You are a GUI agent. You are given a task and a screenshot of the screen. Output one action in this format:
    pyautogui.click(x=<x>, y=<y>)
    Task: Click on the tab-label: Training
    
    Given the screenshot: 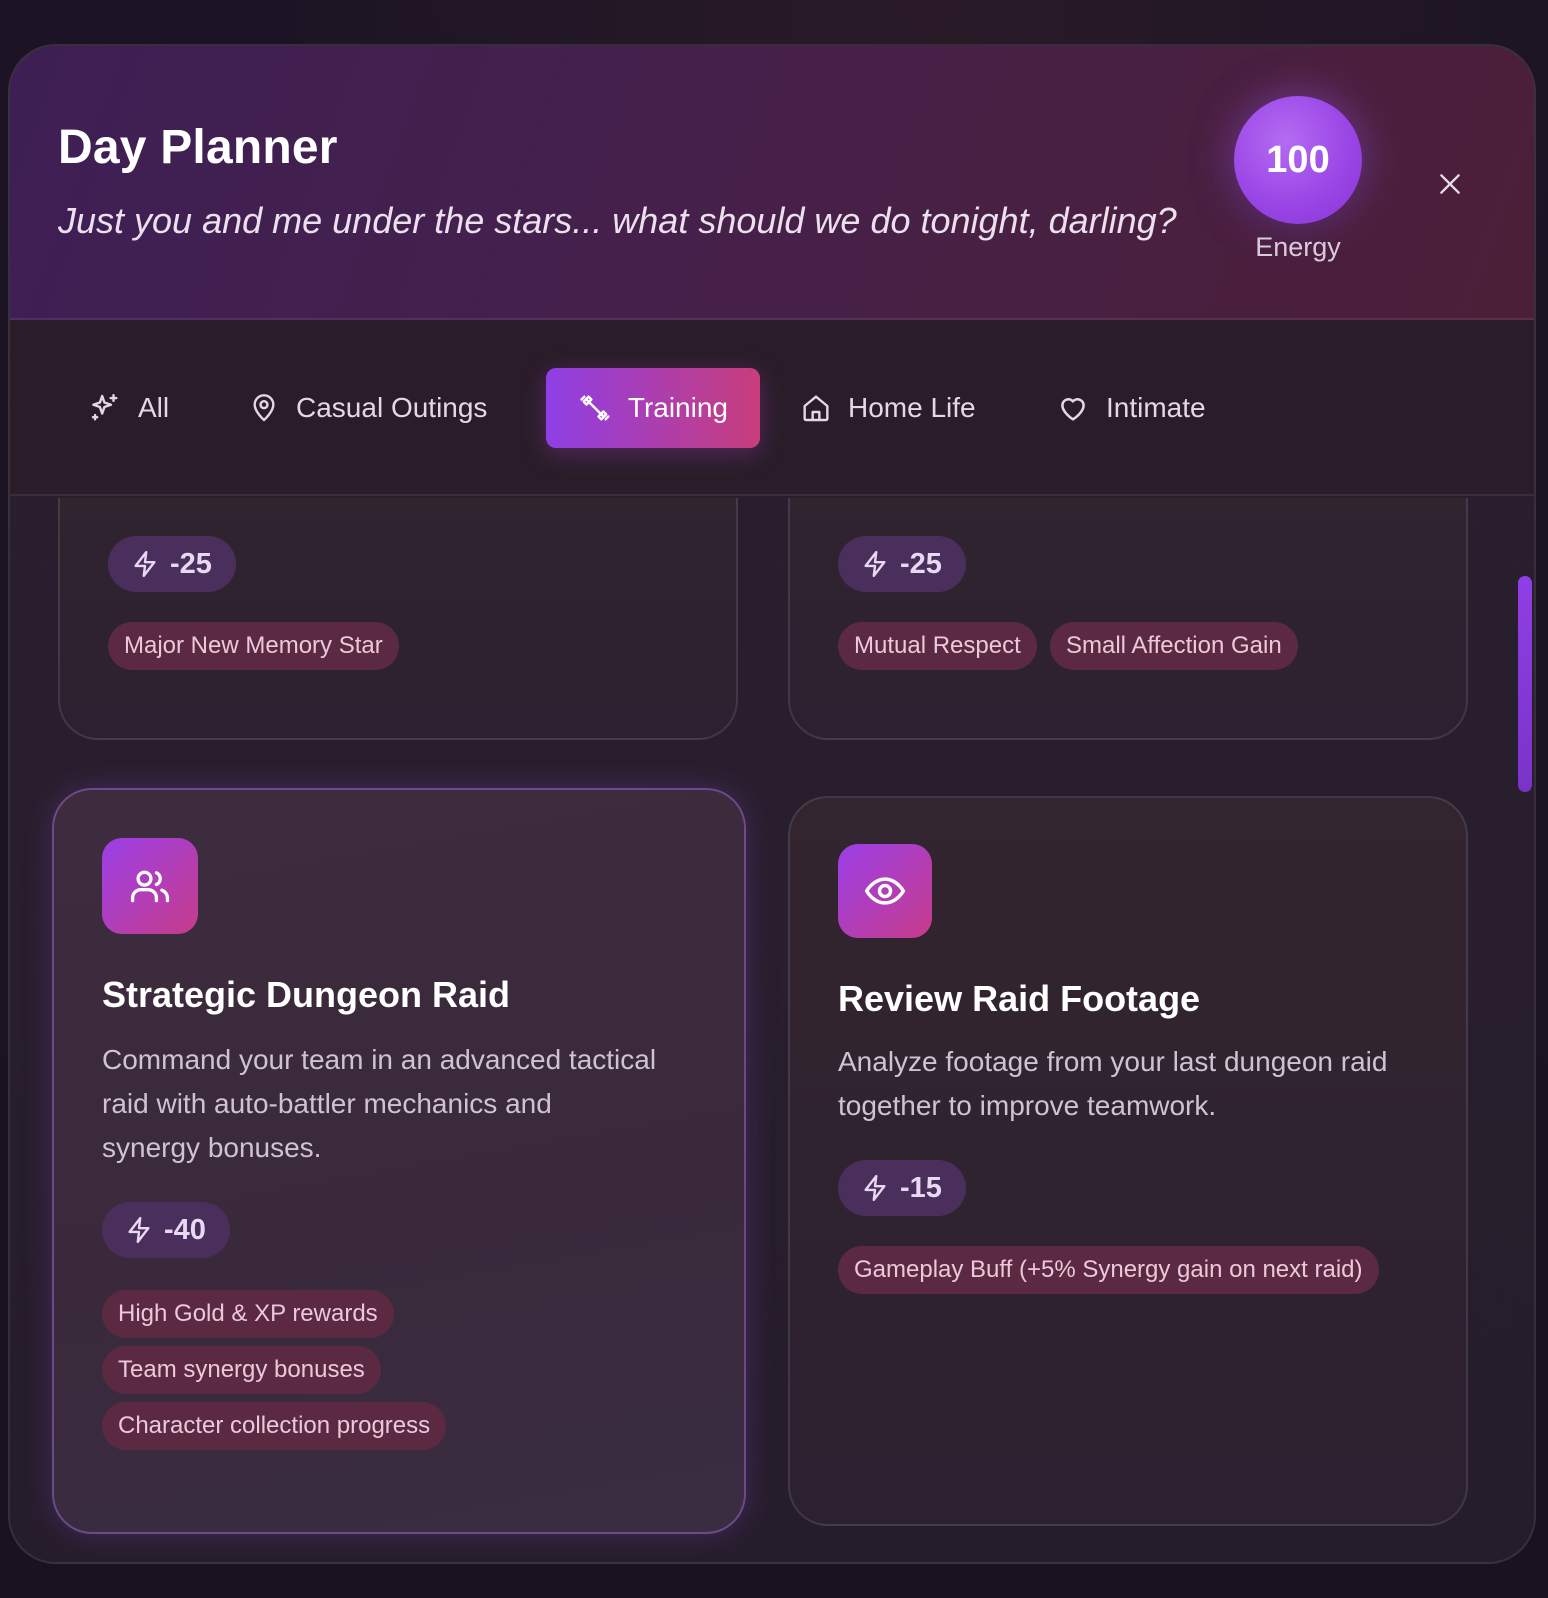 What is the action you would take?
    pyautogui.click(x=677, y=407)
    